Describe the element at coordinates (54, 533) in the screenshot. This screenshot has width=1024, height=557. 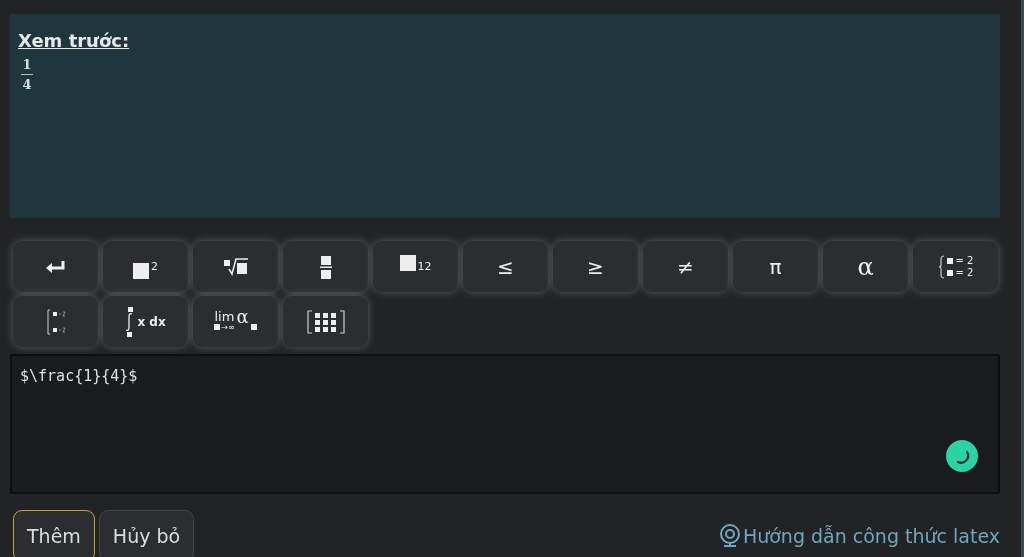
I see `action-button: Thêm` at that location.